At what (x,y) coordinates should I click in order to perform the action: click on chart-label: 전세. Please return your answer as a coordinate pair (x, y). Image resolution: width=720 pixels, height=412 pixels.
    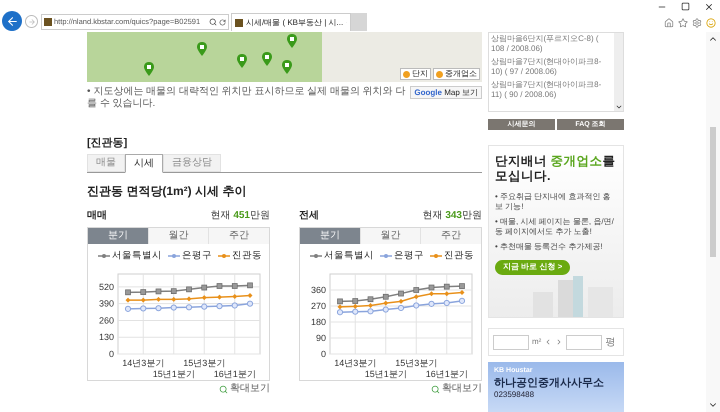
    Looking at the image, I should click on (309, 216).